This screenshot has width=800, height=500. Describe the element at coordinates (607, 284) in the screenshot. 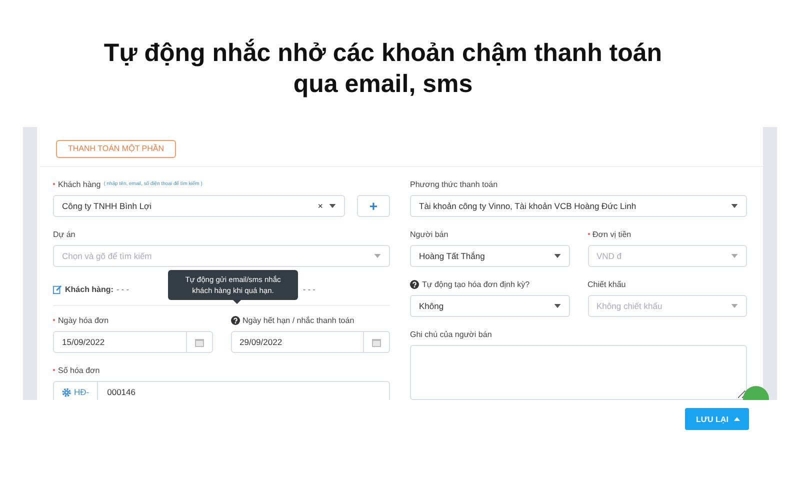

I see `field-label: Chiết khấu` at that location.